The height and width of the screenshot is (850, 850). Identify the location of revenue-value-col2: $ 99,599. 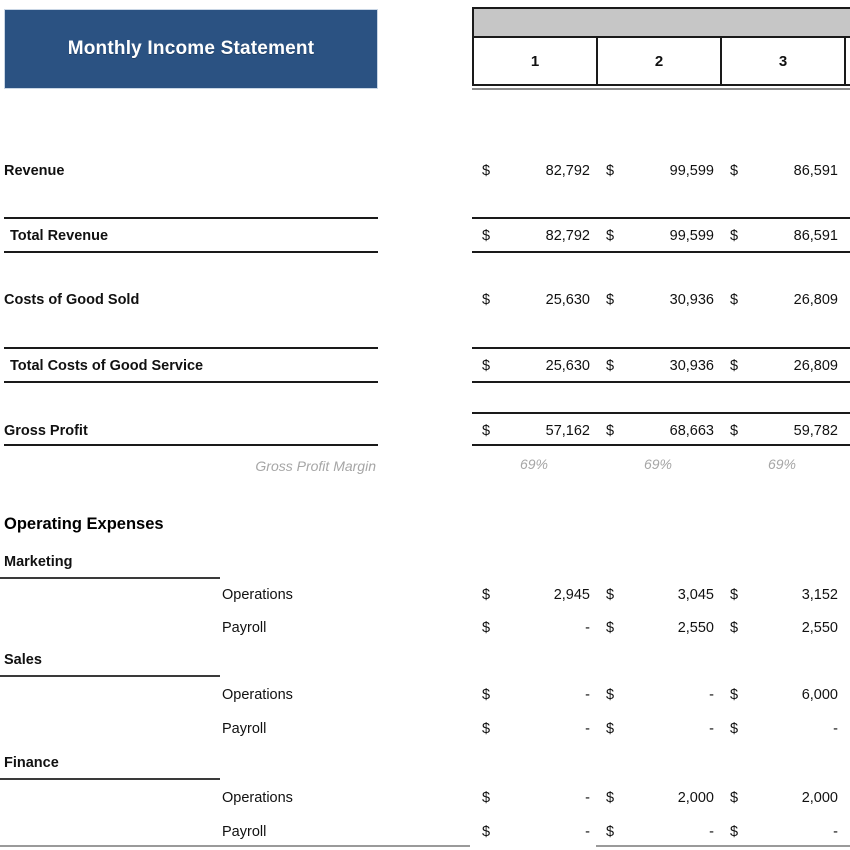
(658, 171).